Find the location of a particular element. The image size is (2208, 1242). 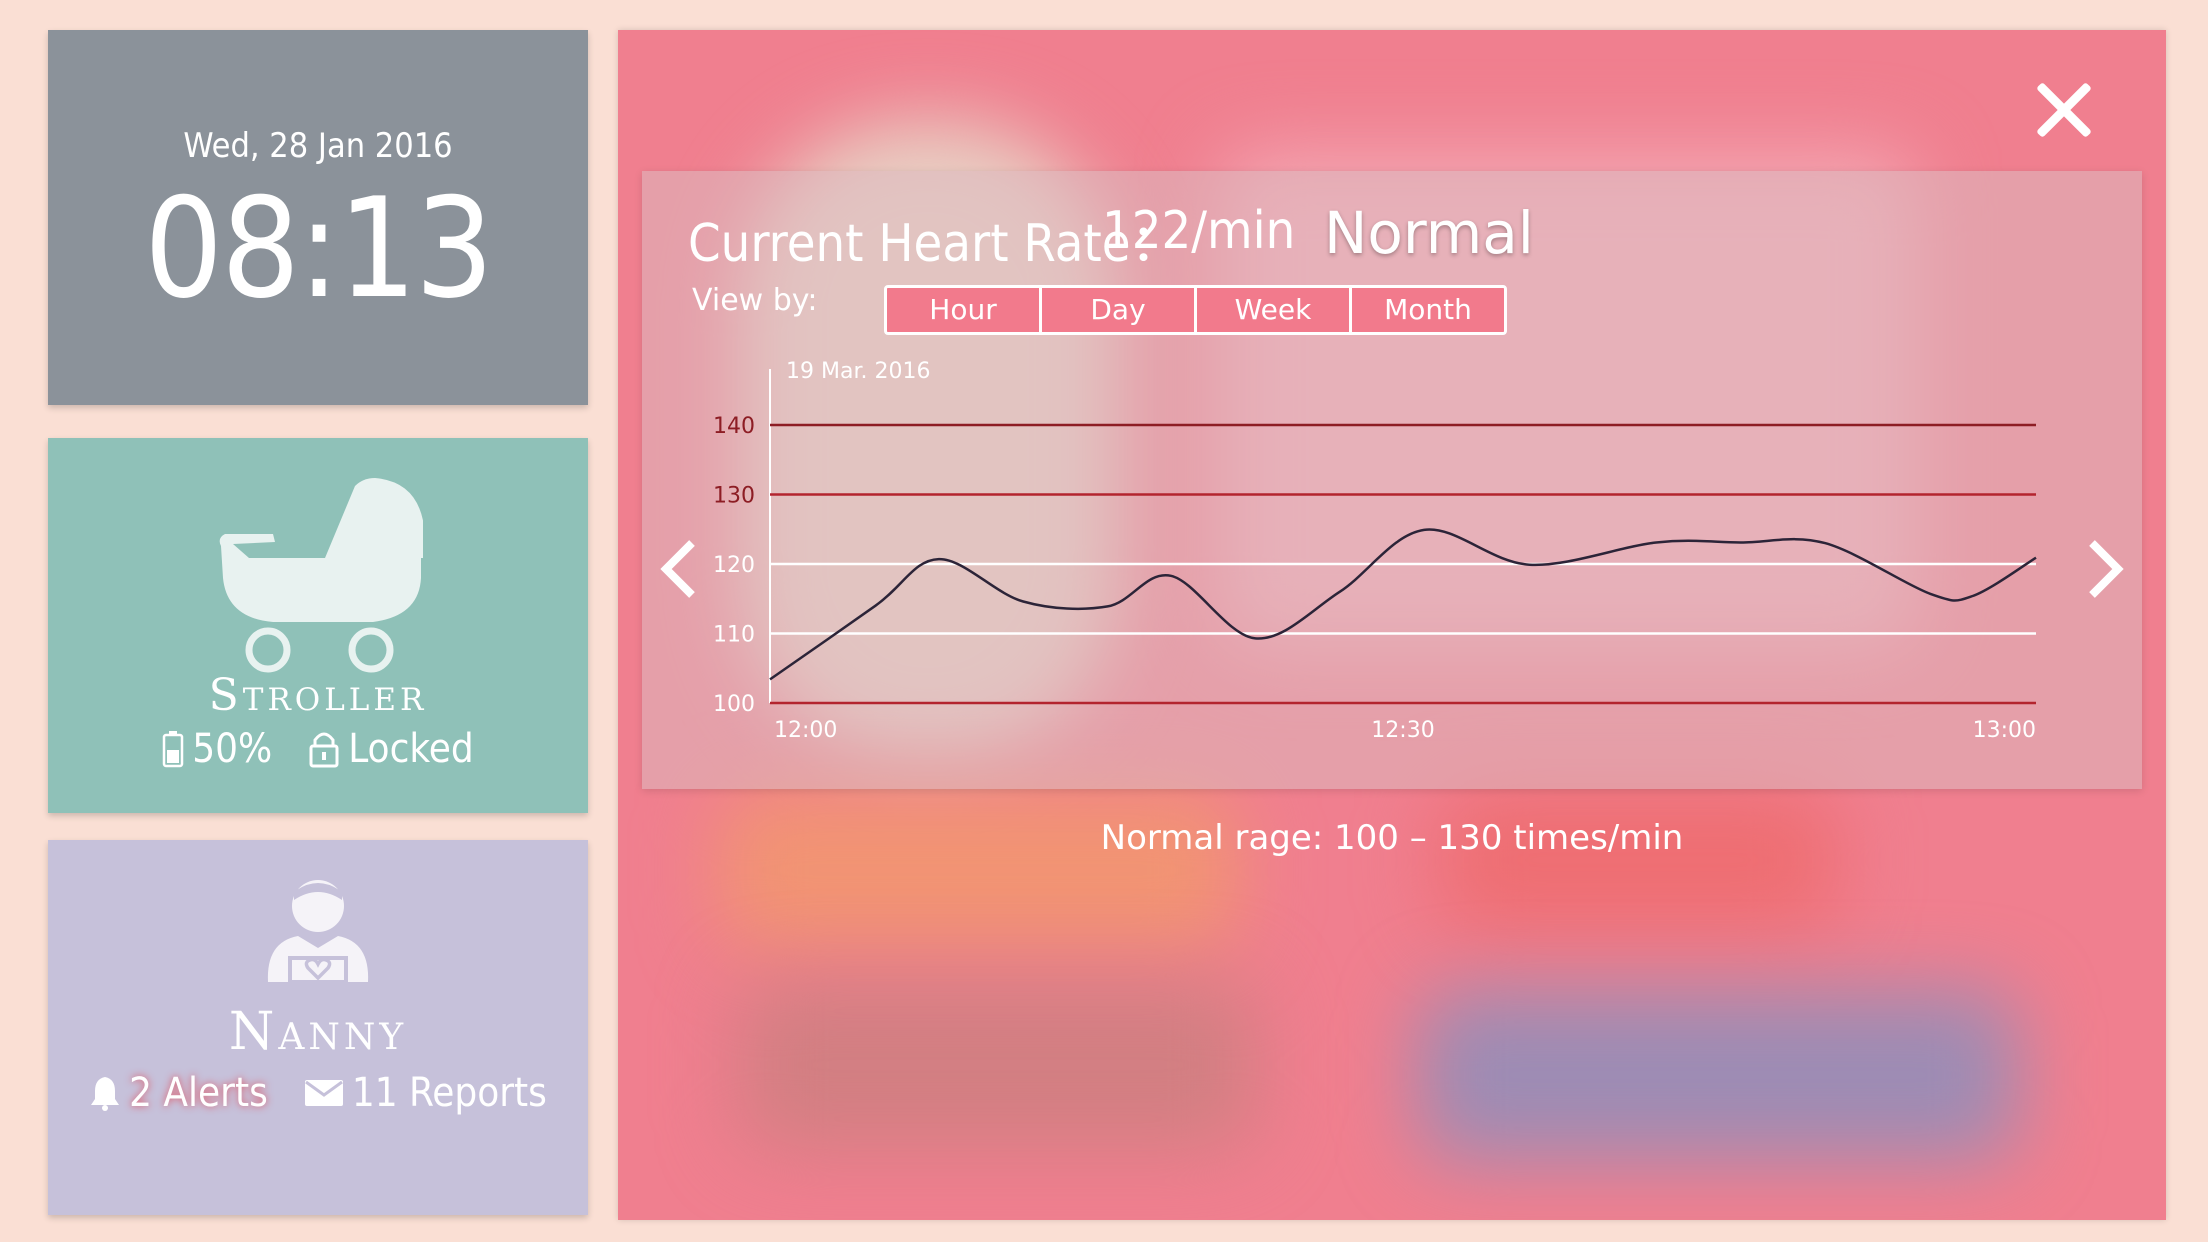

clock-tile: Wed, 28 Jan 2016 08:13 is located at coordinates (318, 217).